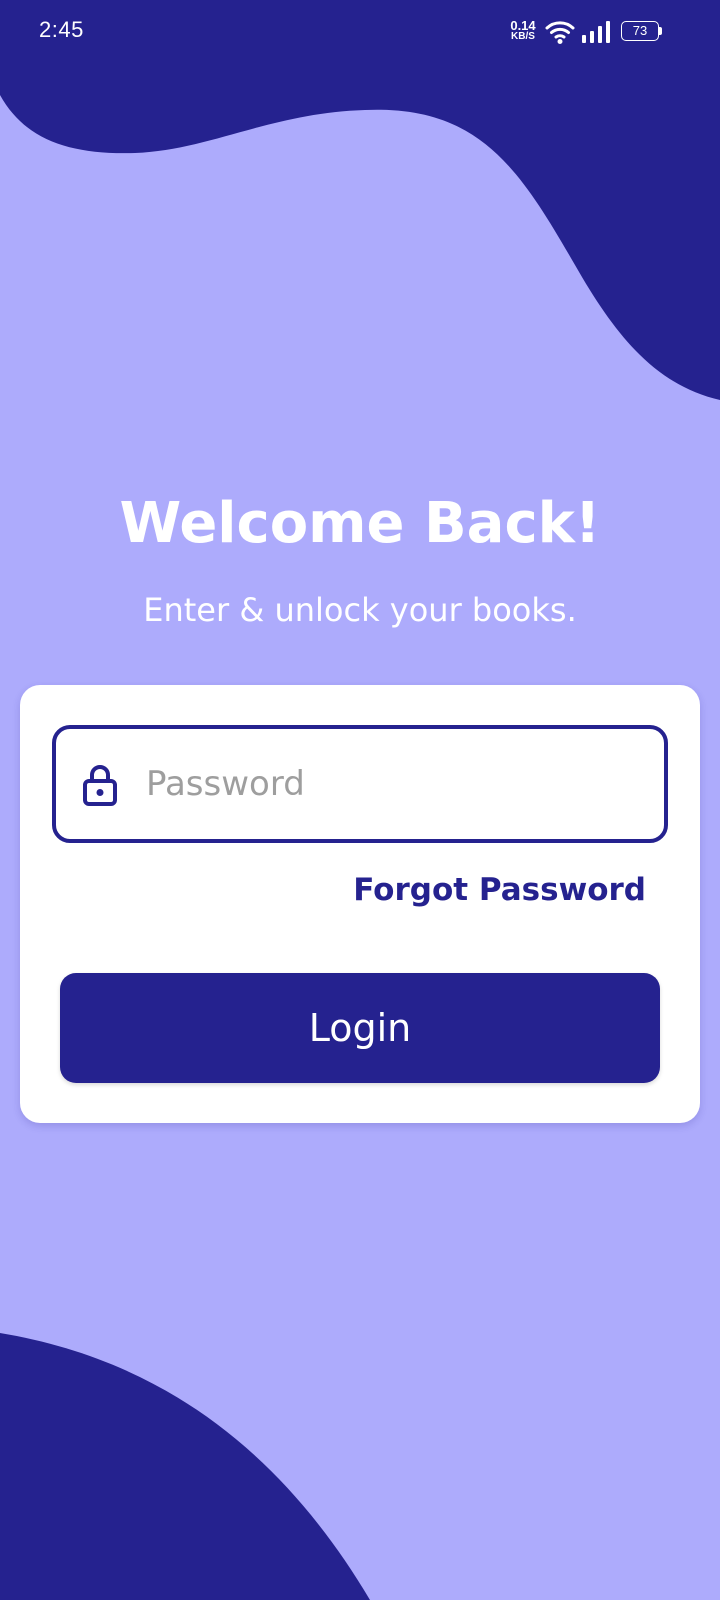 The image size is (720, 1600). I want to click on lock-icon, so click(100, 785).